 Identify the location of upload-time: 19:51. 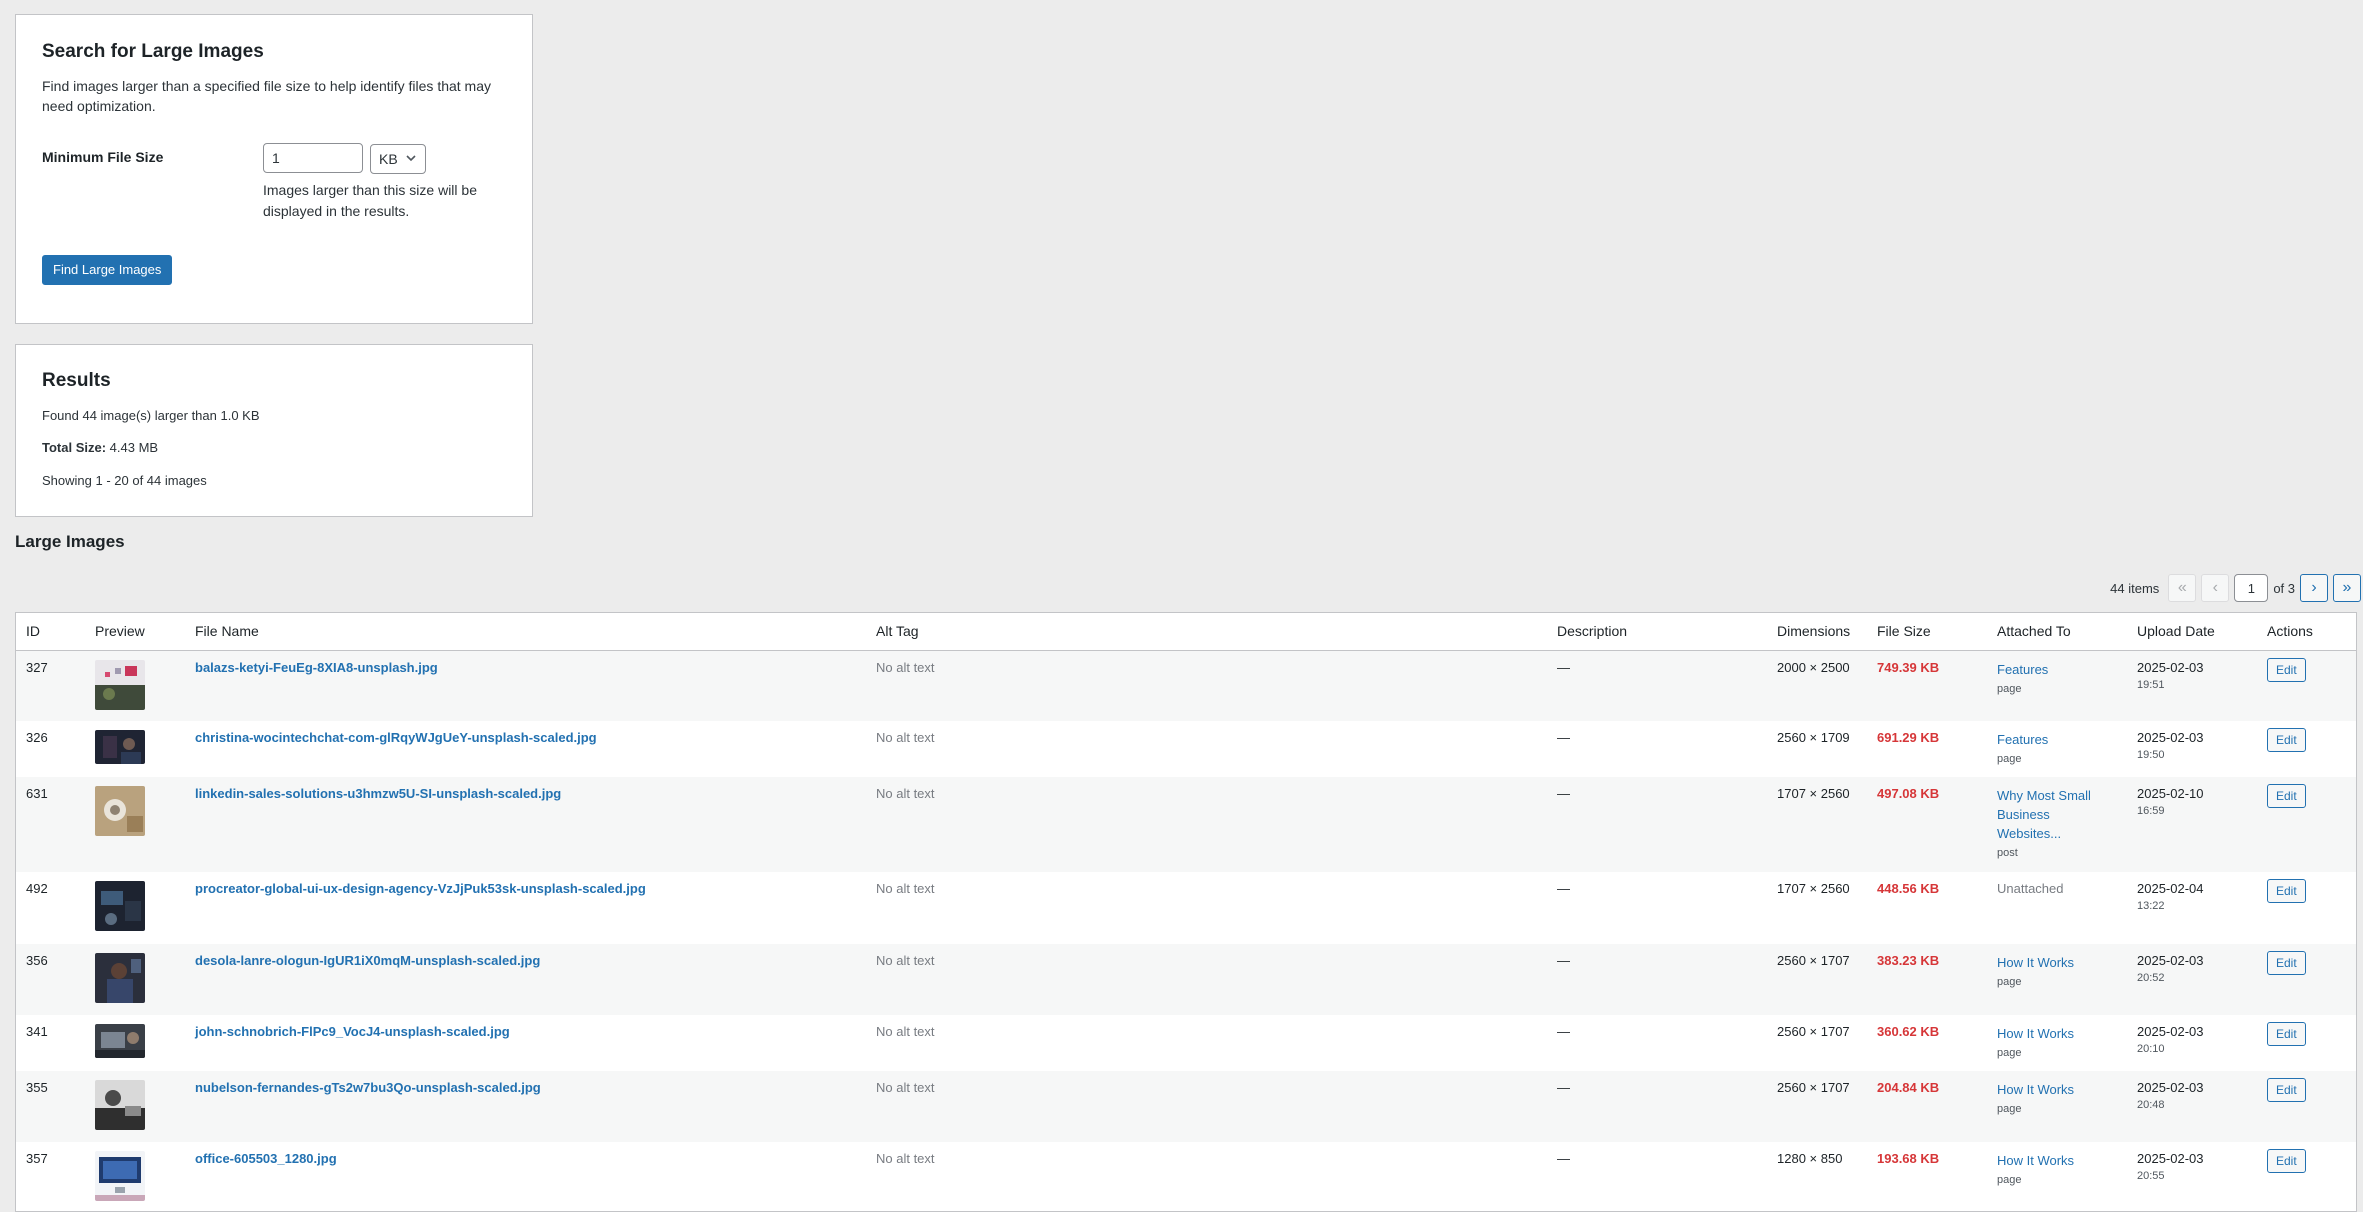
(2151, 684).